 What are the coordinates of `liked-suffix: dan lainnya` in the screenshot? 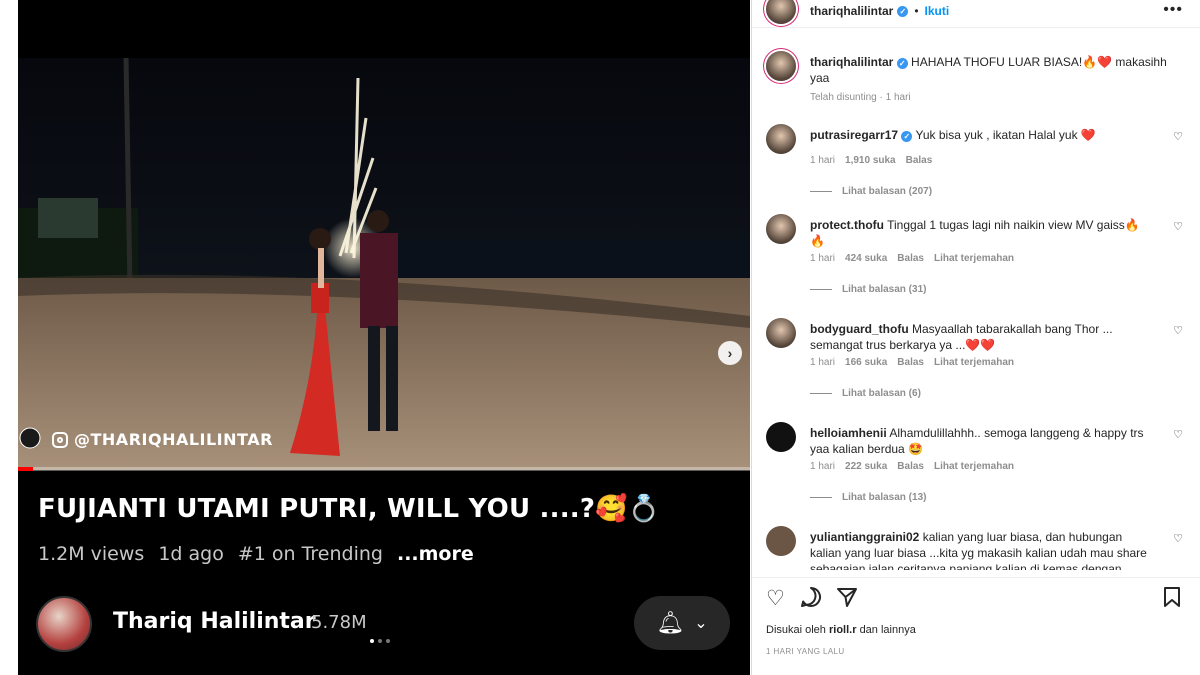 It's located at (888, 630).